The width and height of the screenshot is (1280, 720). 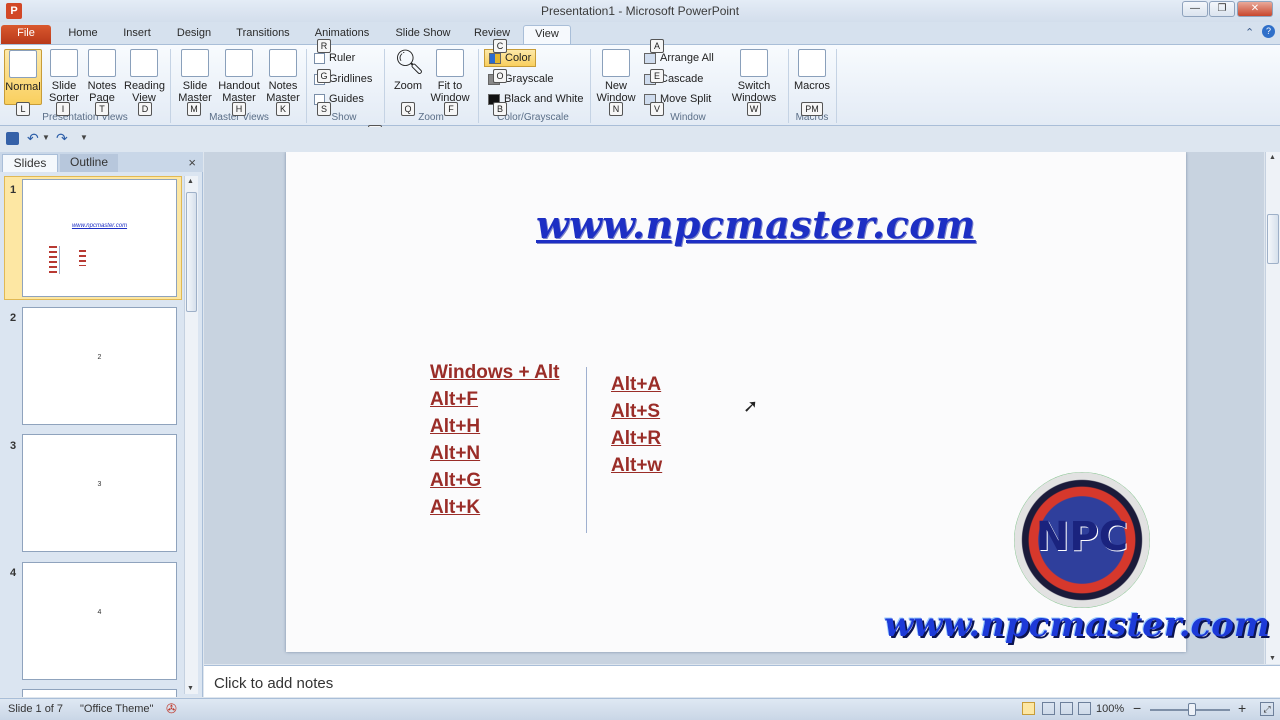 I want to click on arrange-all-icon, so click(x=650, y=58).